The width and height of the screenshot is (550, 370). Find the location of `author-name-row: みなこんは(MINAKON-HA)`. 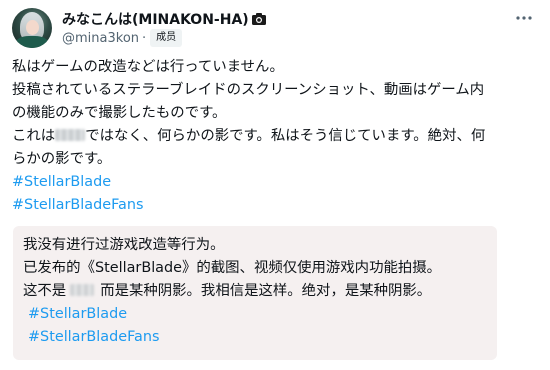

author-name-row: みなこんは(MINAKON-HA) is located at coordinates (164, 19).